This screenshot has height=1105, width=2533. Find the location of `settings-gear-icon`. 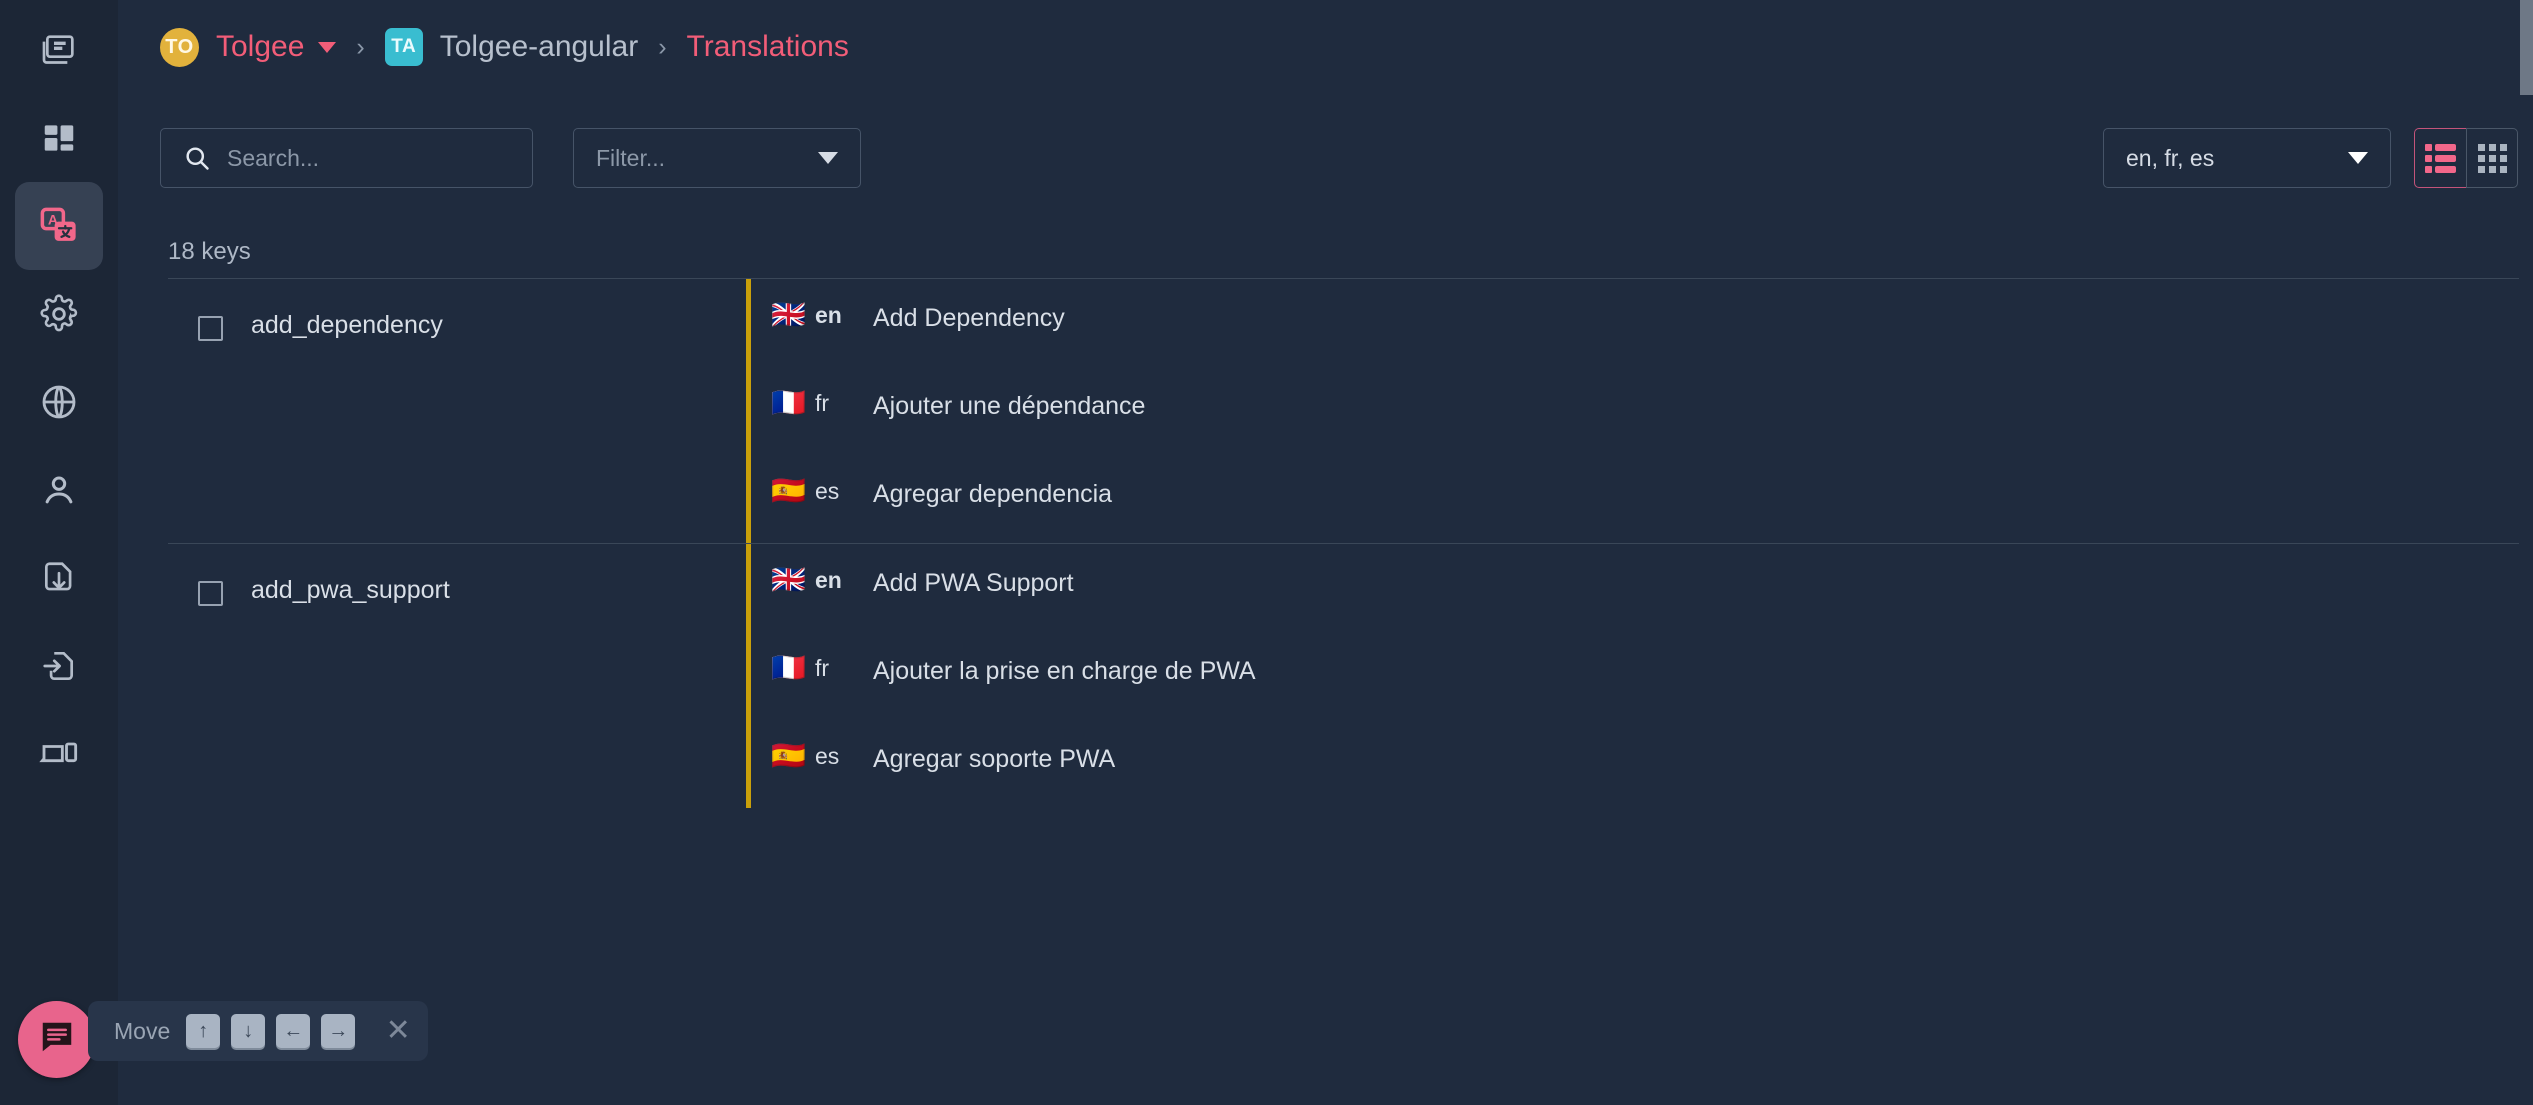

settings-gear-icon is located at coordinates (59, 314).